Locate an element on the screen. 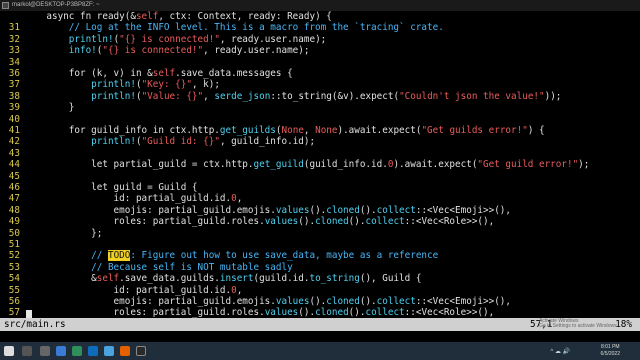 The height and width of the screenshot is (360, 640). code-token: insert is located at coordinates (236, 279).